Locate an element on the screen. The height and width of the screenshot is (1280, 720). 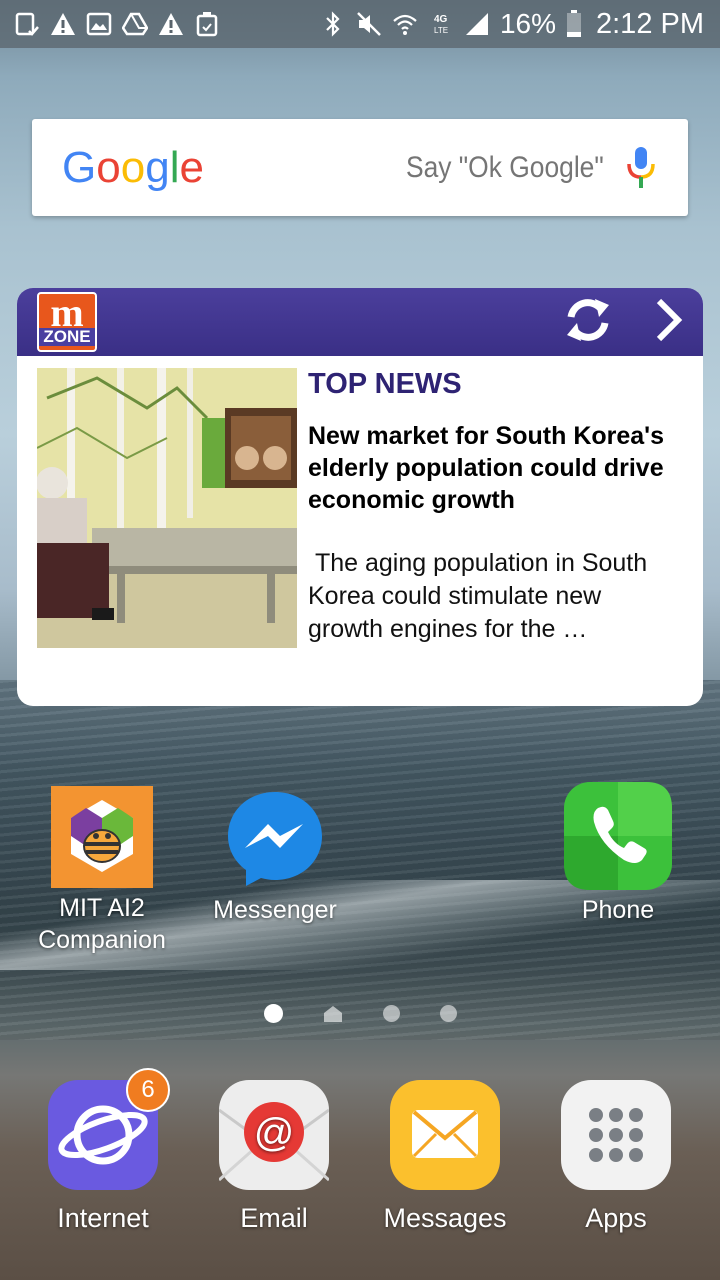
google-logo: Google is located at coordinates (133, 168).